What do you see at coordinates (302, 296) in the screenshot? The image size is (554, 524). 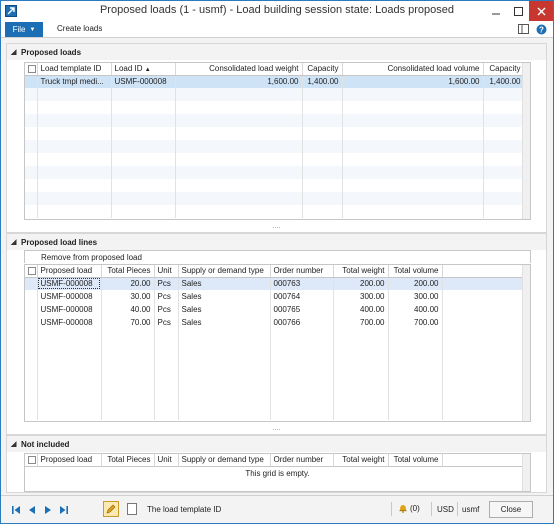 I see `table-cell: 000764` at bounding box center [302, 296].